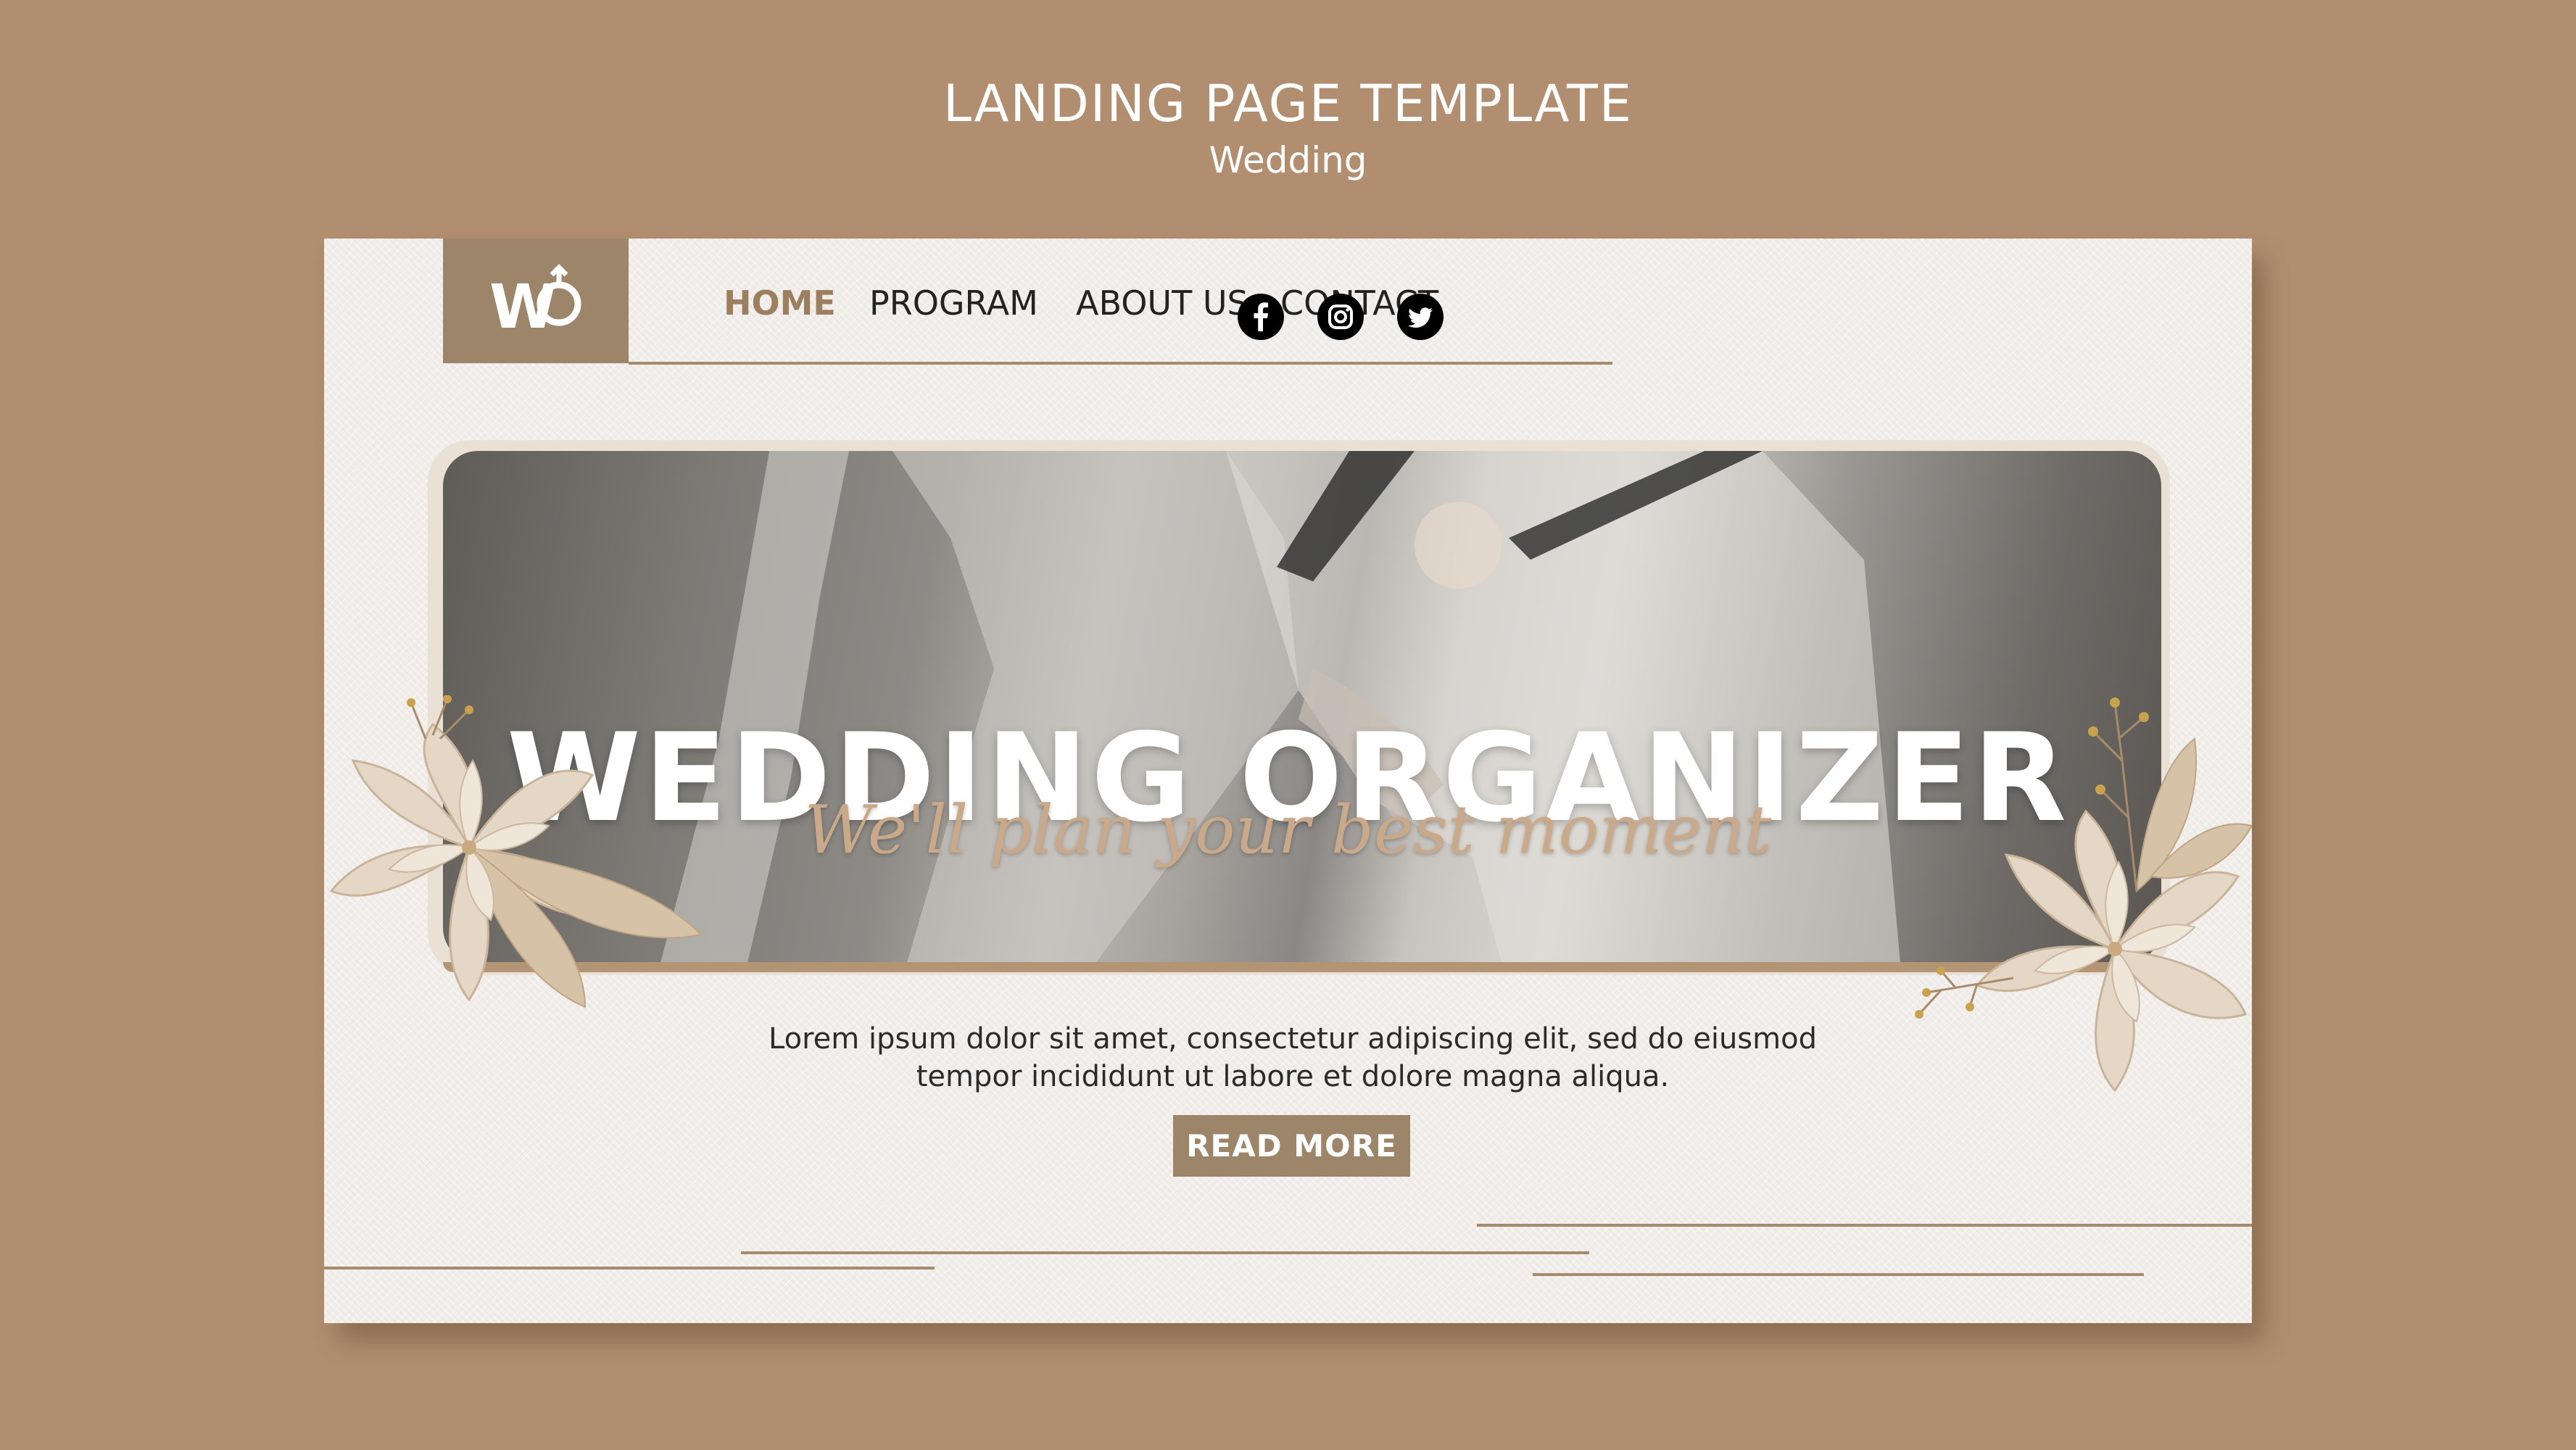 The image size is (2576, 1450). I want to click on twitter-icon, so click(1421, 317).